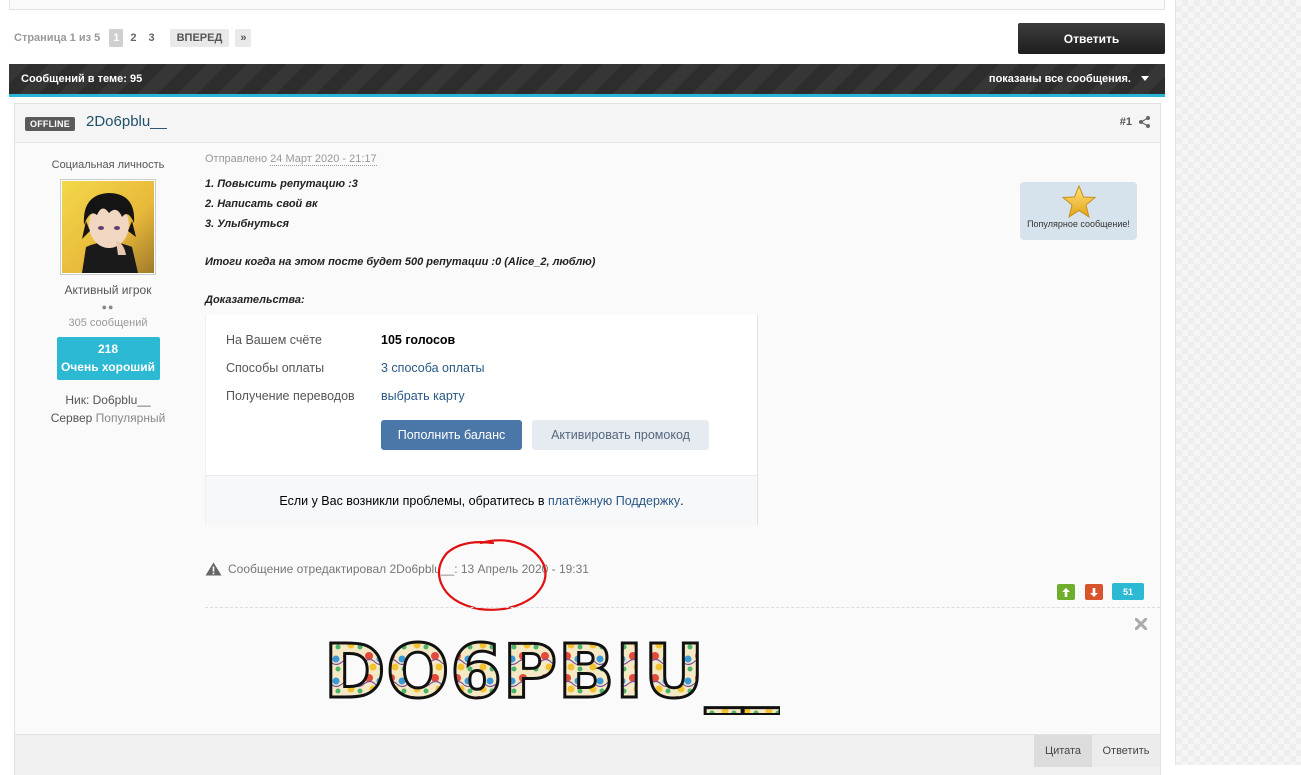 This screenshot has width=1301, height=775. What do you see at coordinates (57, 38) in the screenshot?
I see `pagination-label: Страница 1 из 5` at bounding box center [57, 38].